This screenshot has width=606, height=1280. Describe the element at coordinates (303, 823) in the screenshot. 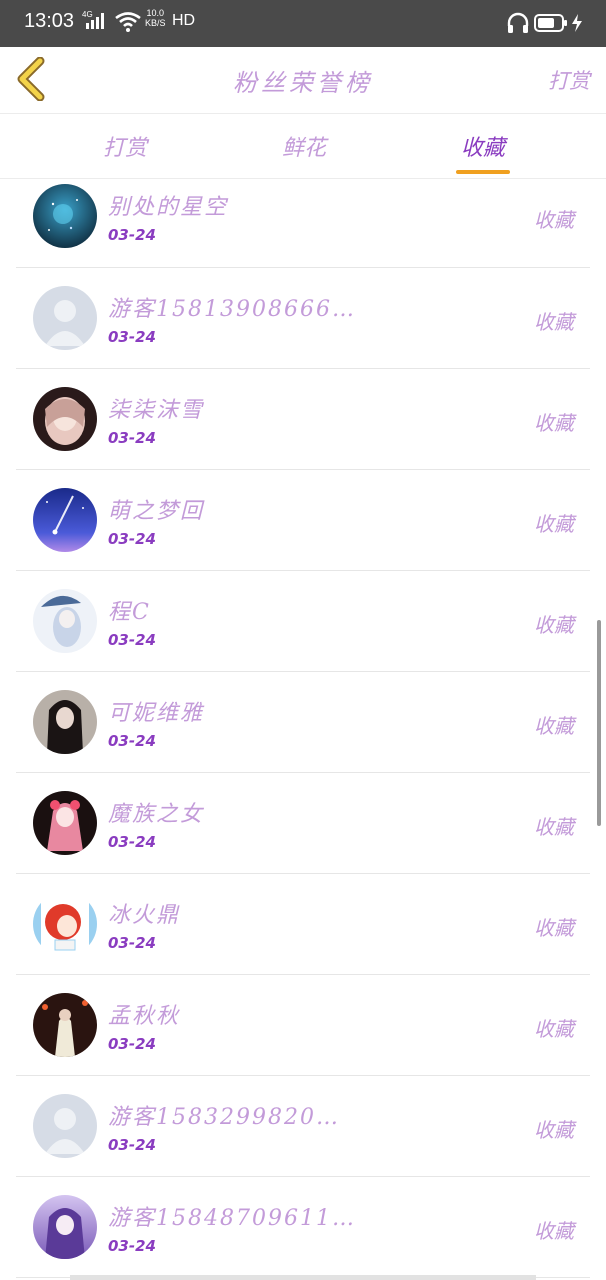

I see `list-item: 魔族之女 03-24 收藏` at that location.